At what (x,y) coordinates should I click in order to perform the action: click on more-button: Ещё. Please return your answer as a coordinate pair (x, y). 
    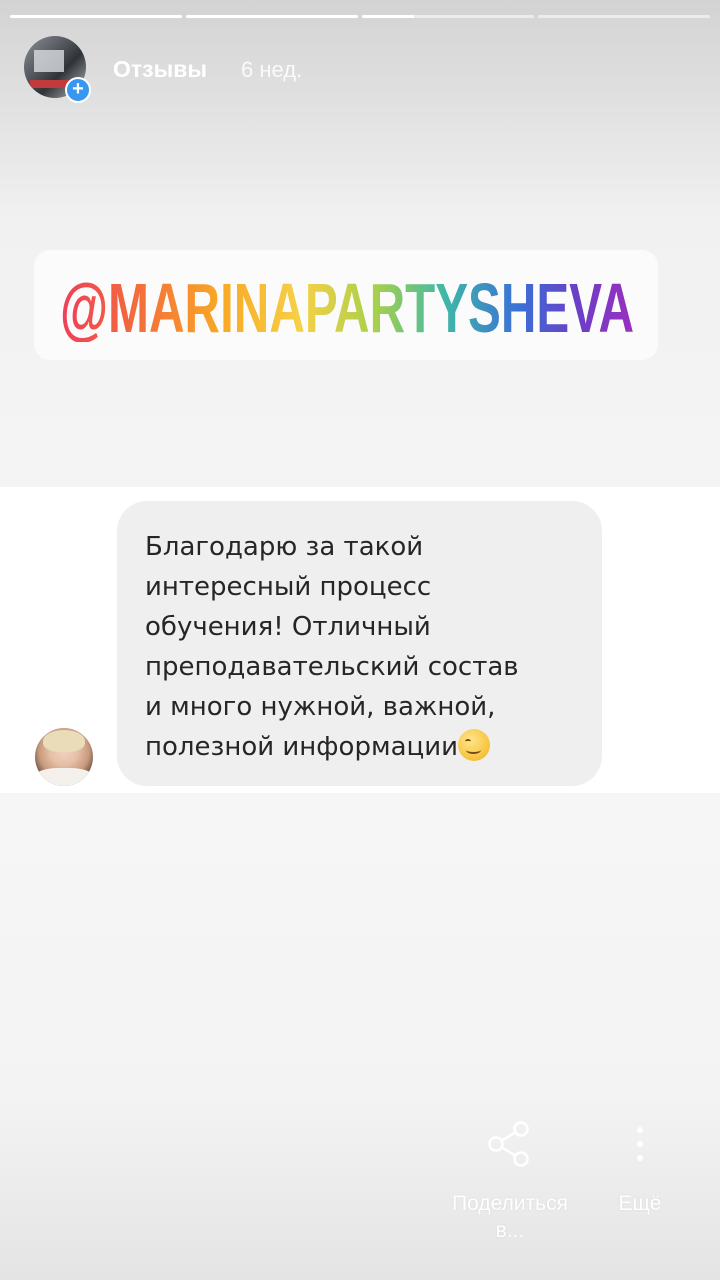
    Looking at the image, I should click on (640, 1168).